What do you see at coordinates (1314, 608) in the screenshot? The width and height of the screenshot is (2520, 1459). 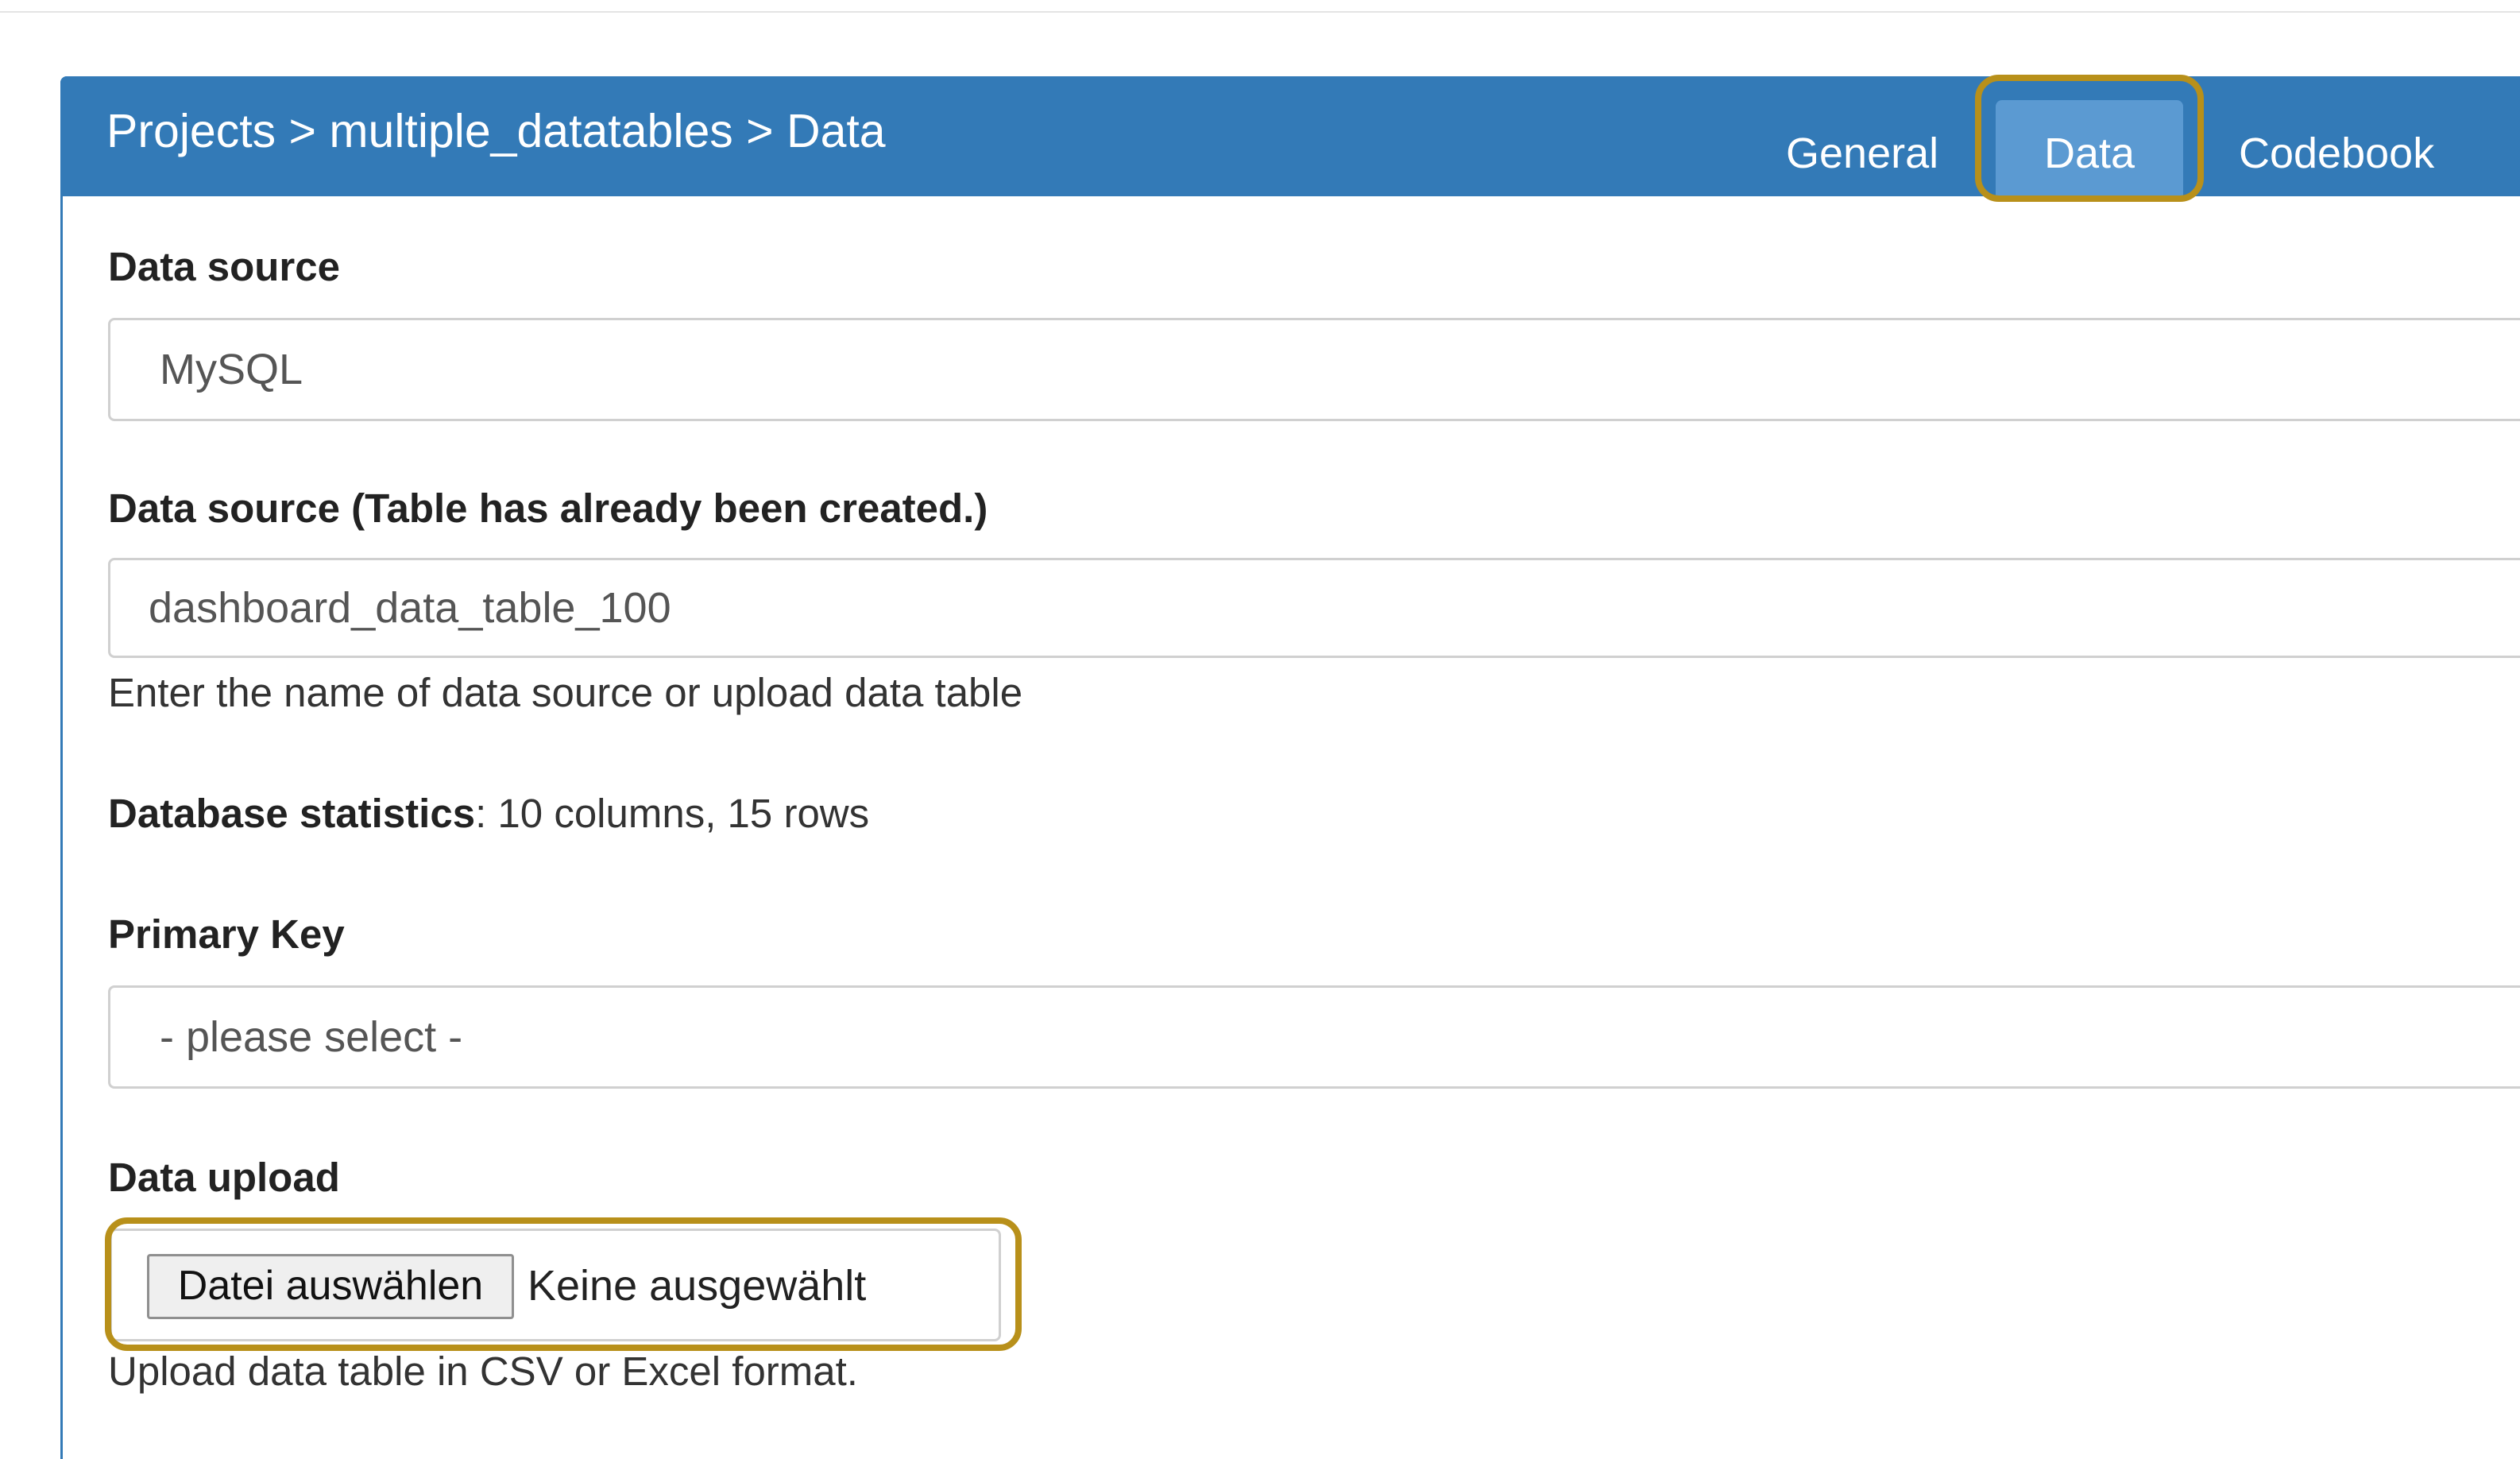 I see `data-table-input: dashboard_data_table_100` at bounding box center [1314, 608].